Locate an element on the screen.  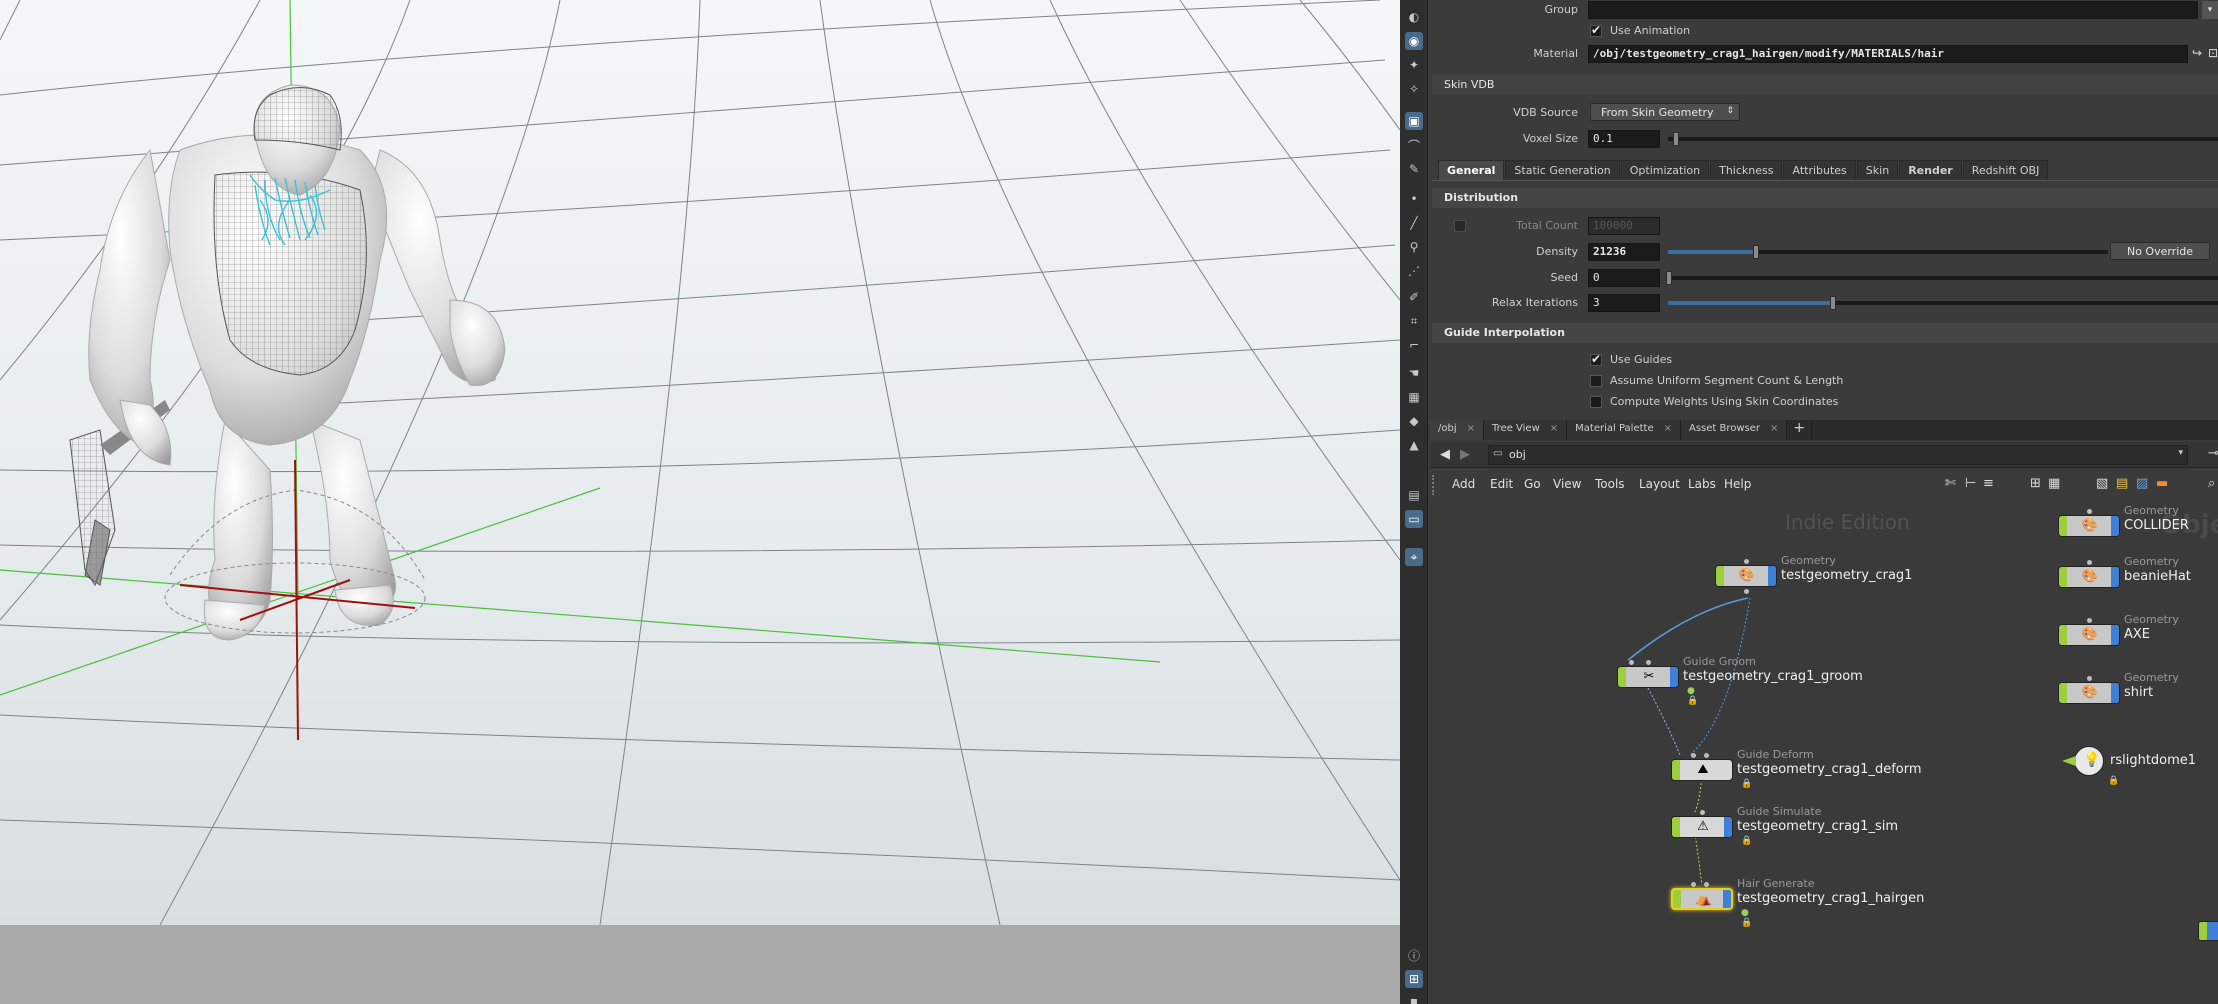
add-tab-button: + is located at coordinates (1800, 430).